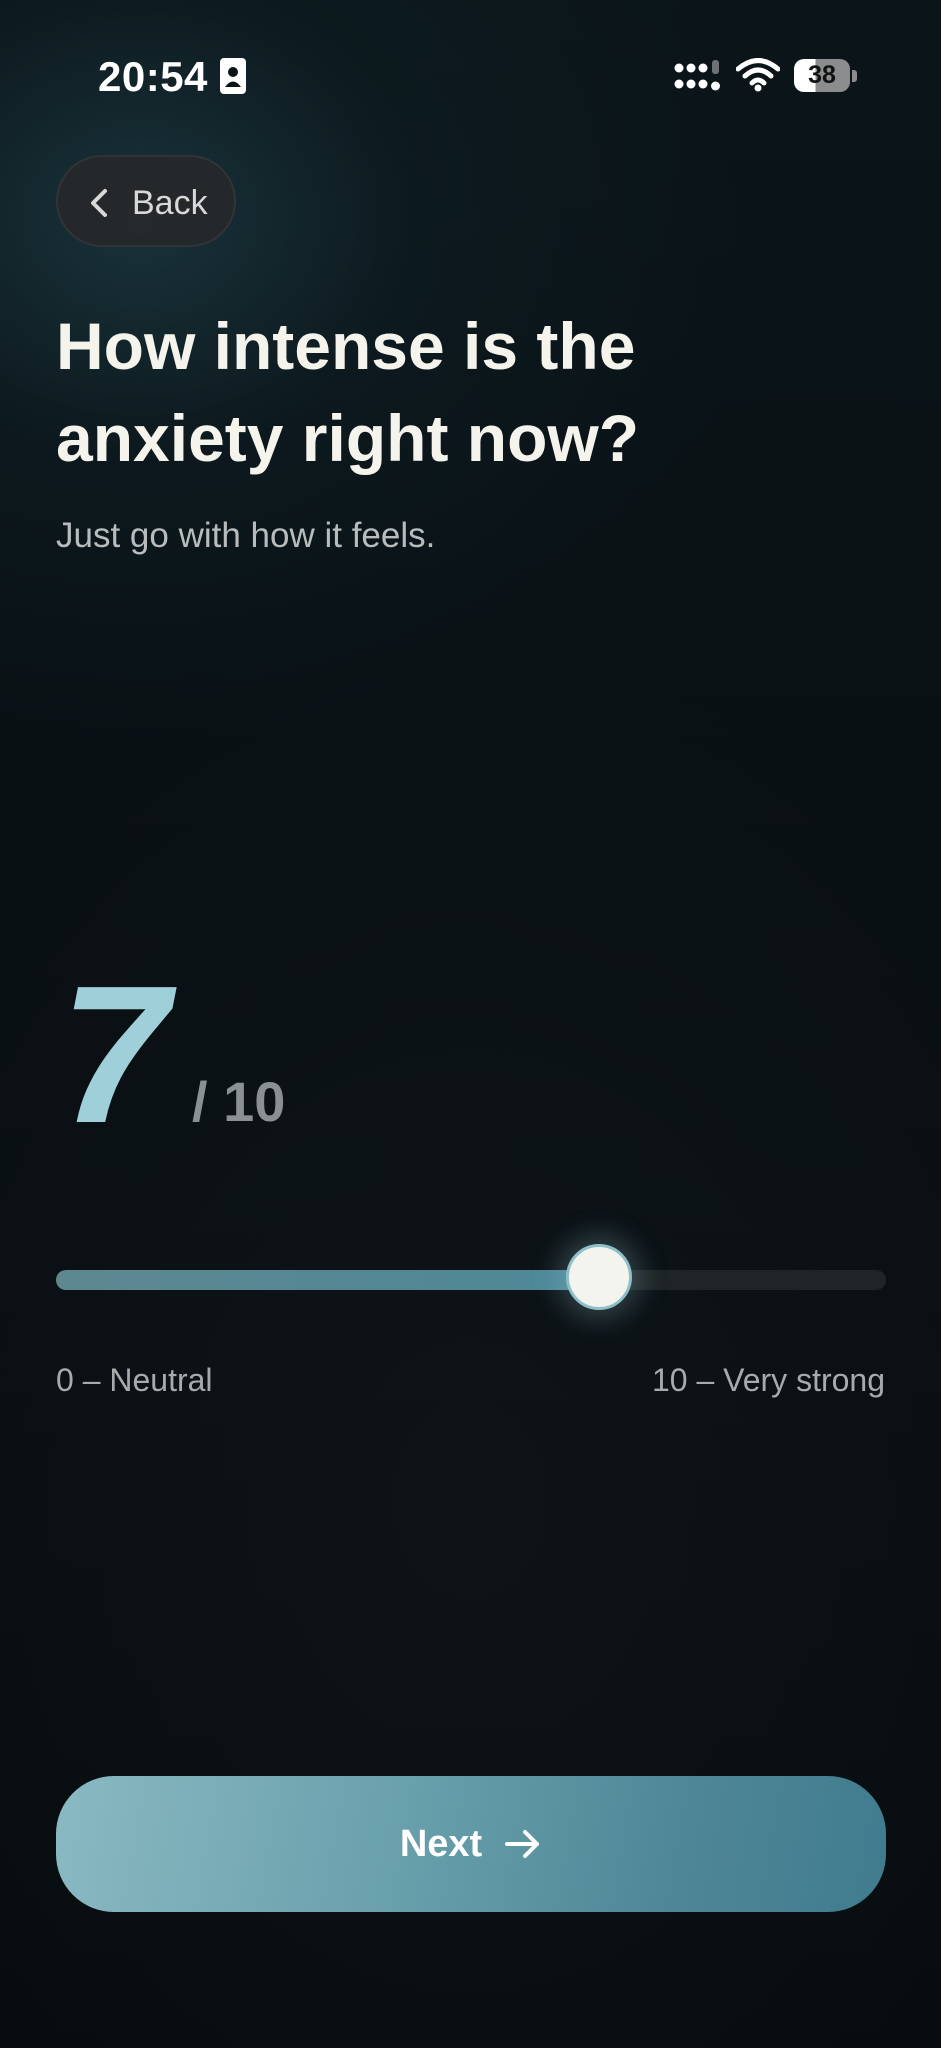 The height and width of the screenshot is (2048, 941). What do you see at coordinates (522, 1844) in the screenshot?
I see `arrow-right-icon` at bounding box center [522, 1844].